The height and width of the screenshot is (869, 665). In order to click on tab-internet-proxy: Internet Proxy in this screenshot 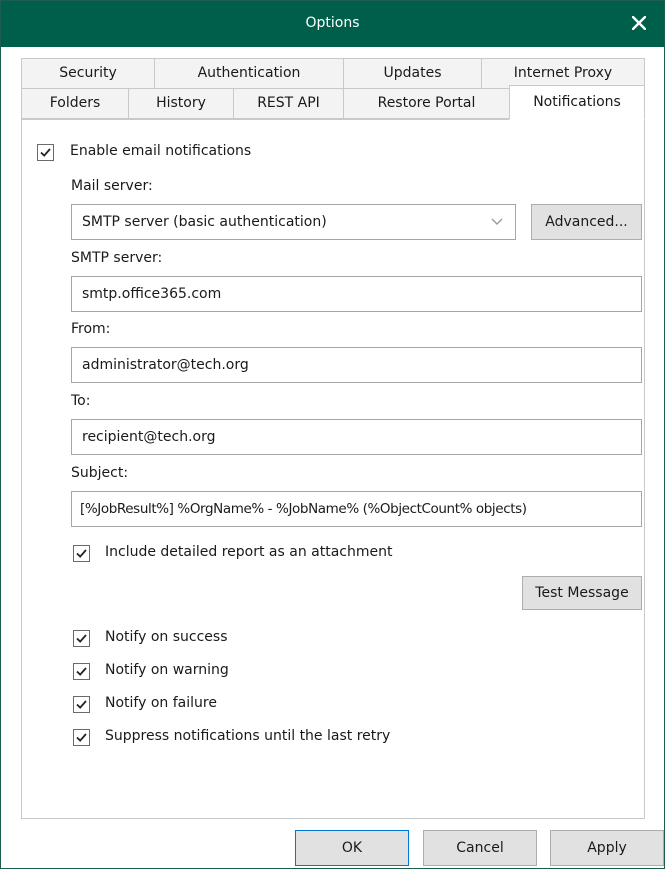, I will do `click(563, 73)`.